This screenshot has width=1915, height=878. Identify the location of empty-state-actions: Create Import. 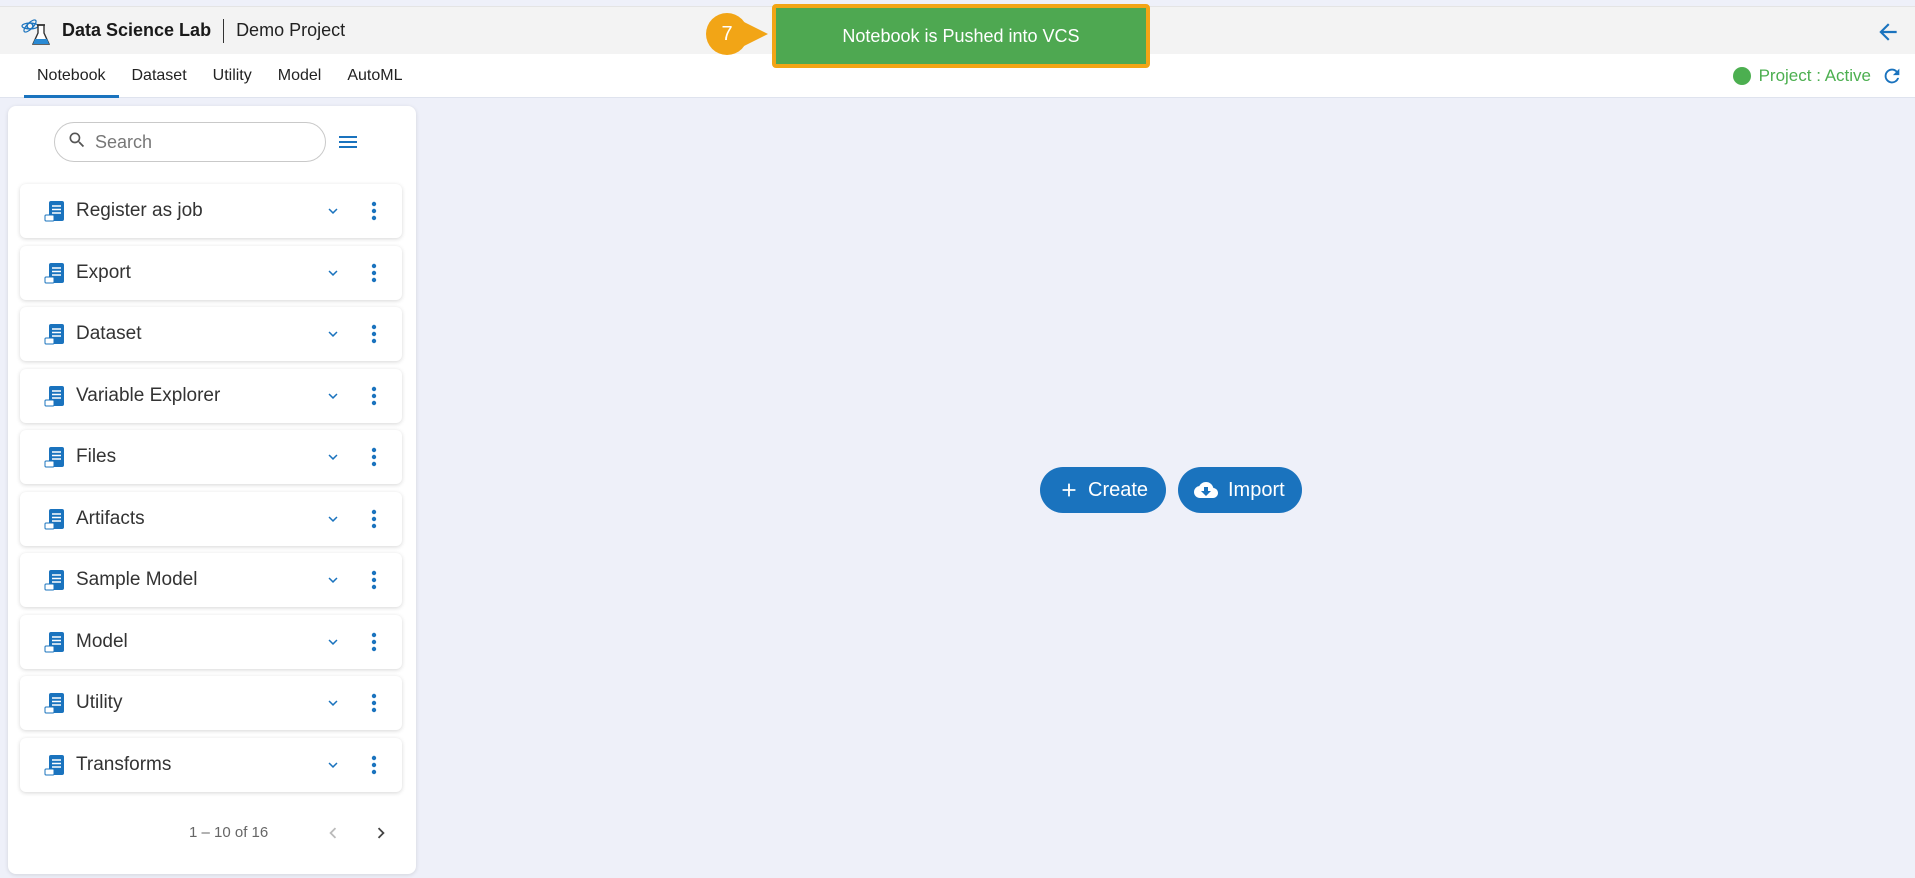
(1171, 490).